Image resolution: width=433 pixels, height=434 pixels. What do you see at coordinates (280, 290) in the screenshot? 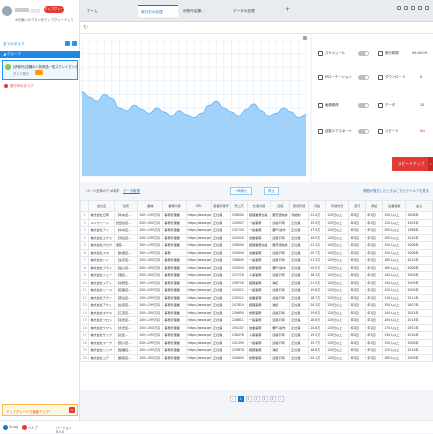
I see `table-cell: 資格不問` at bounding box center [280, 290].